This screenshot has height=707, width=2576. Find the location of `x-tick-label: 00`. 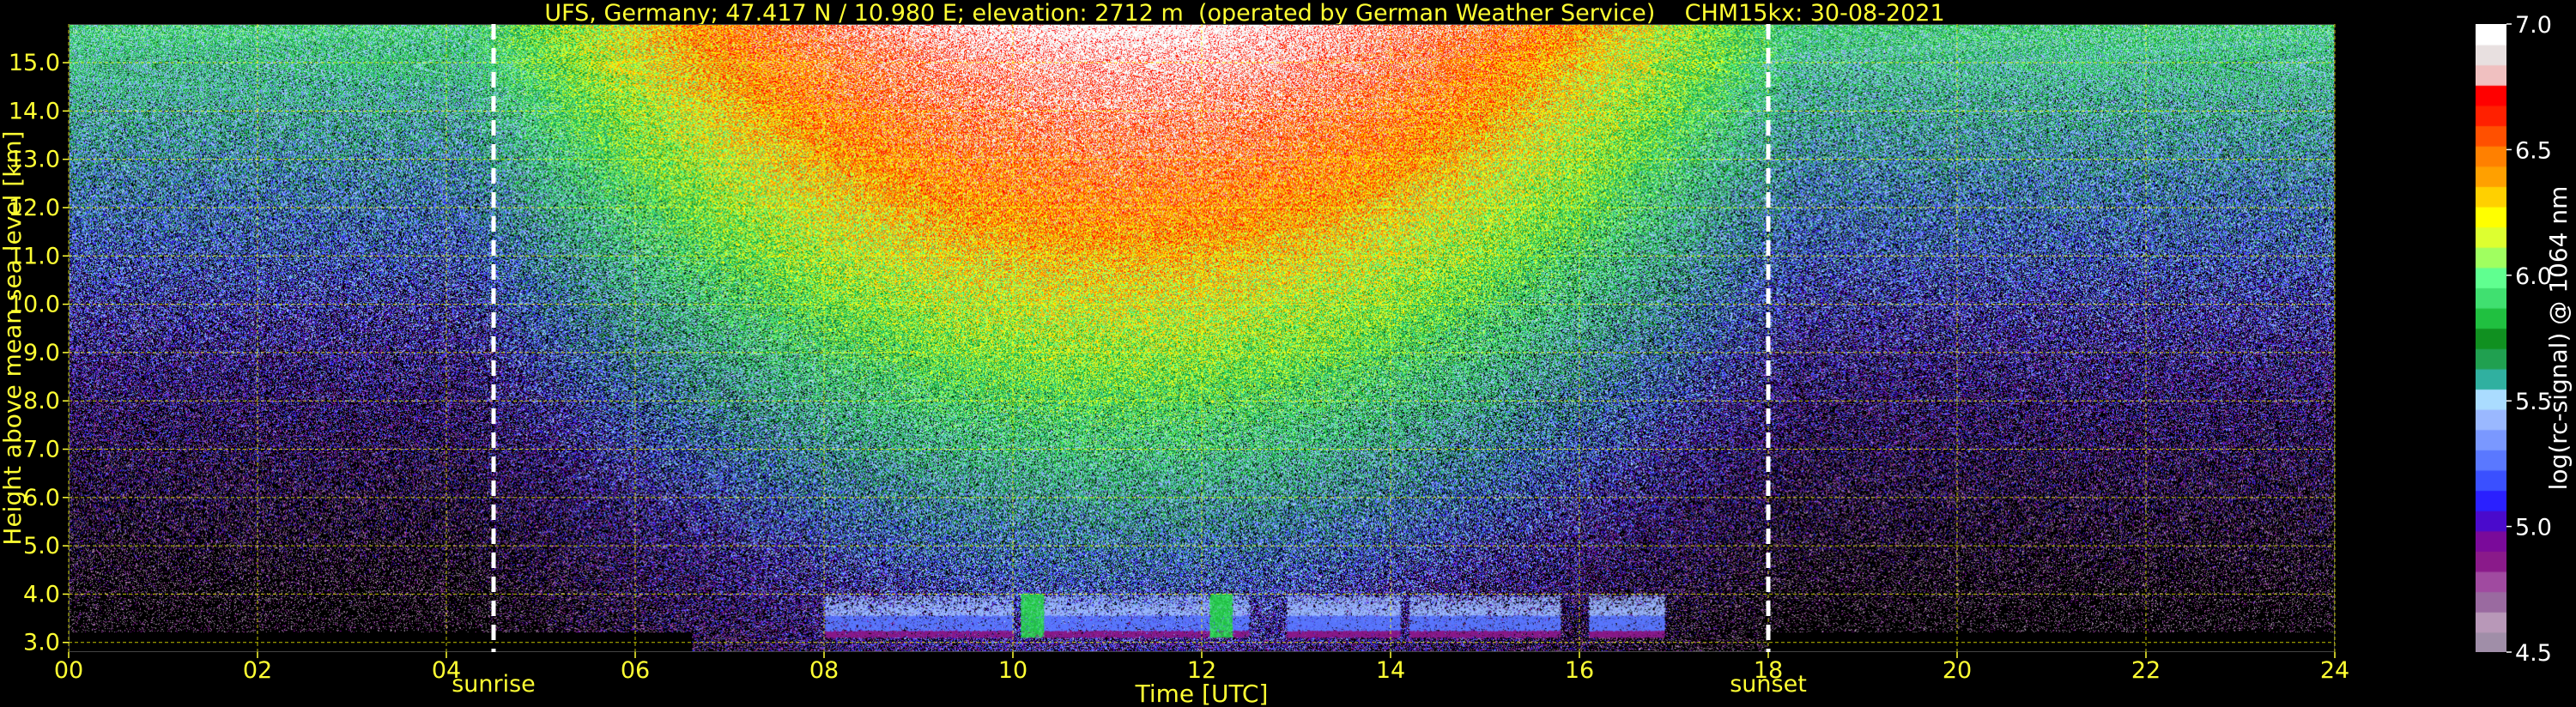

x-tick-label: 00 is located at coordinates (68, 670).